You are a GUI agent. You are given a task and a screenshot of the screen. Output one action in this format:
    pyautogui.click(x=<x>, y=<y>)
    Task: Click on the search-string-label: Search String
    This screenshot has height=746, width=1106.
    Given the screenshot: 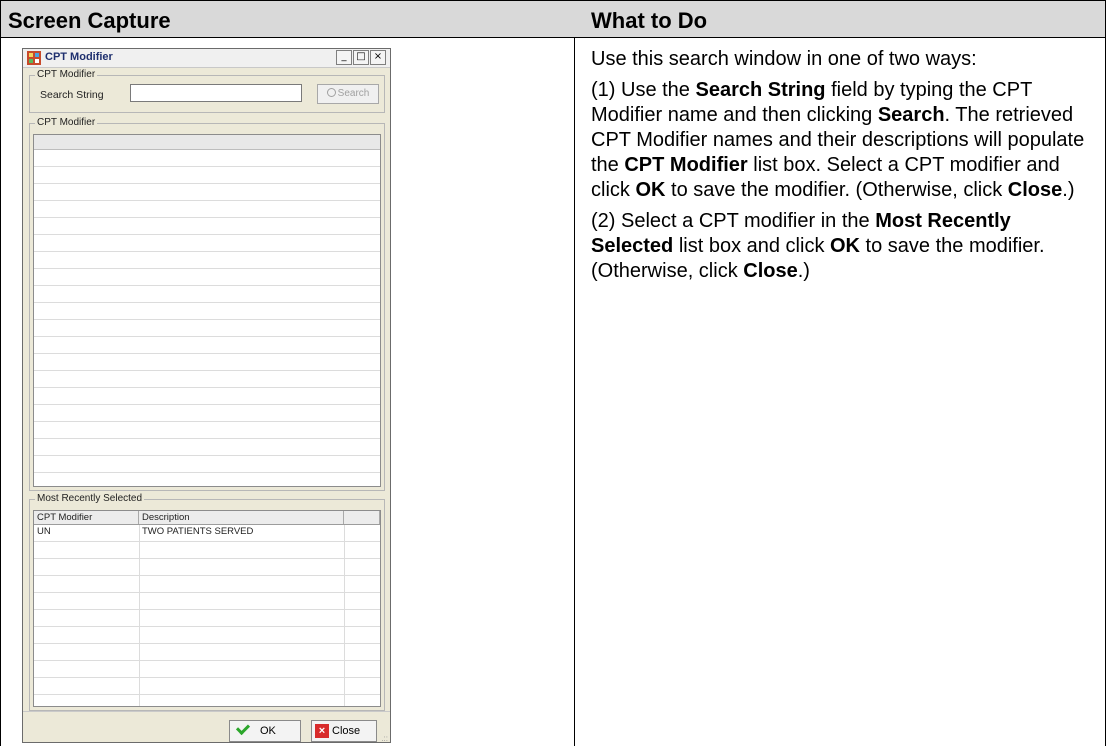 What is the action you would take?
    pyautogui.click(x=72, y=95)
    